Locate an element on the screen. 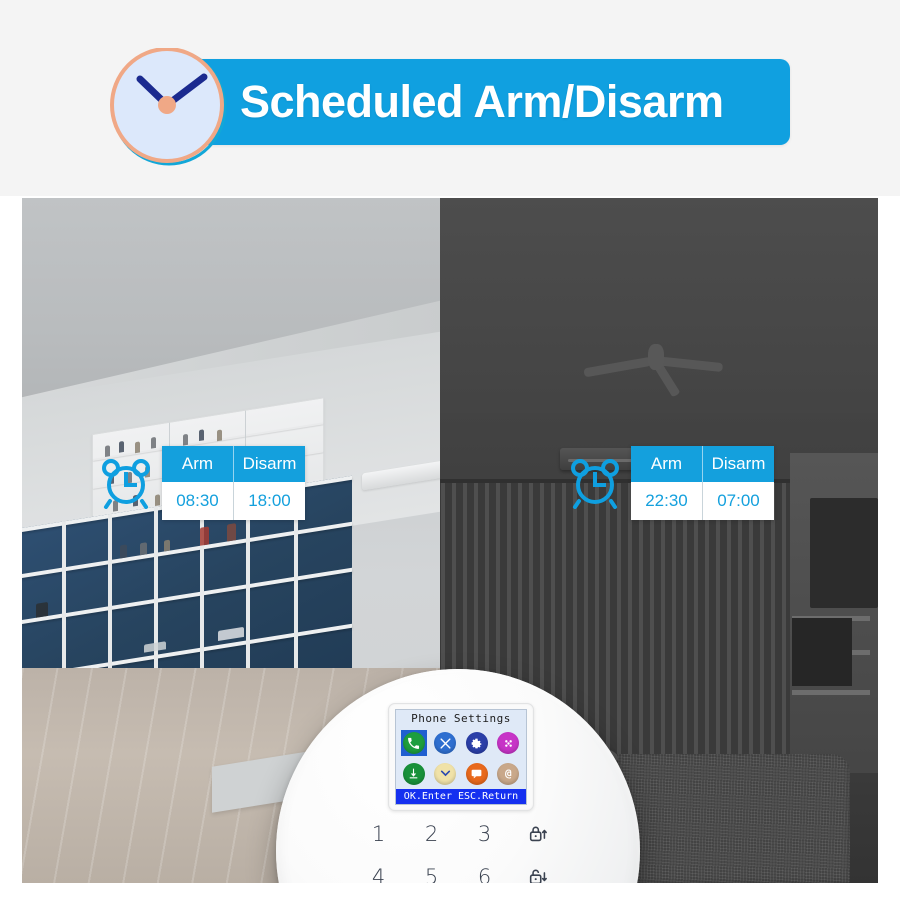 This screenshot has width=900, height=900. download-icon is located at coordinates (413, 773).